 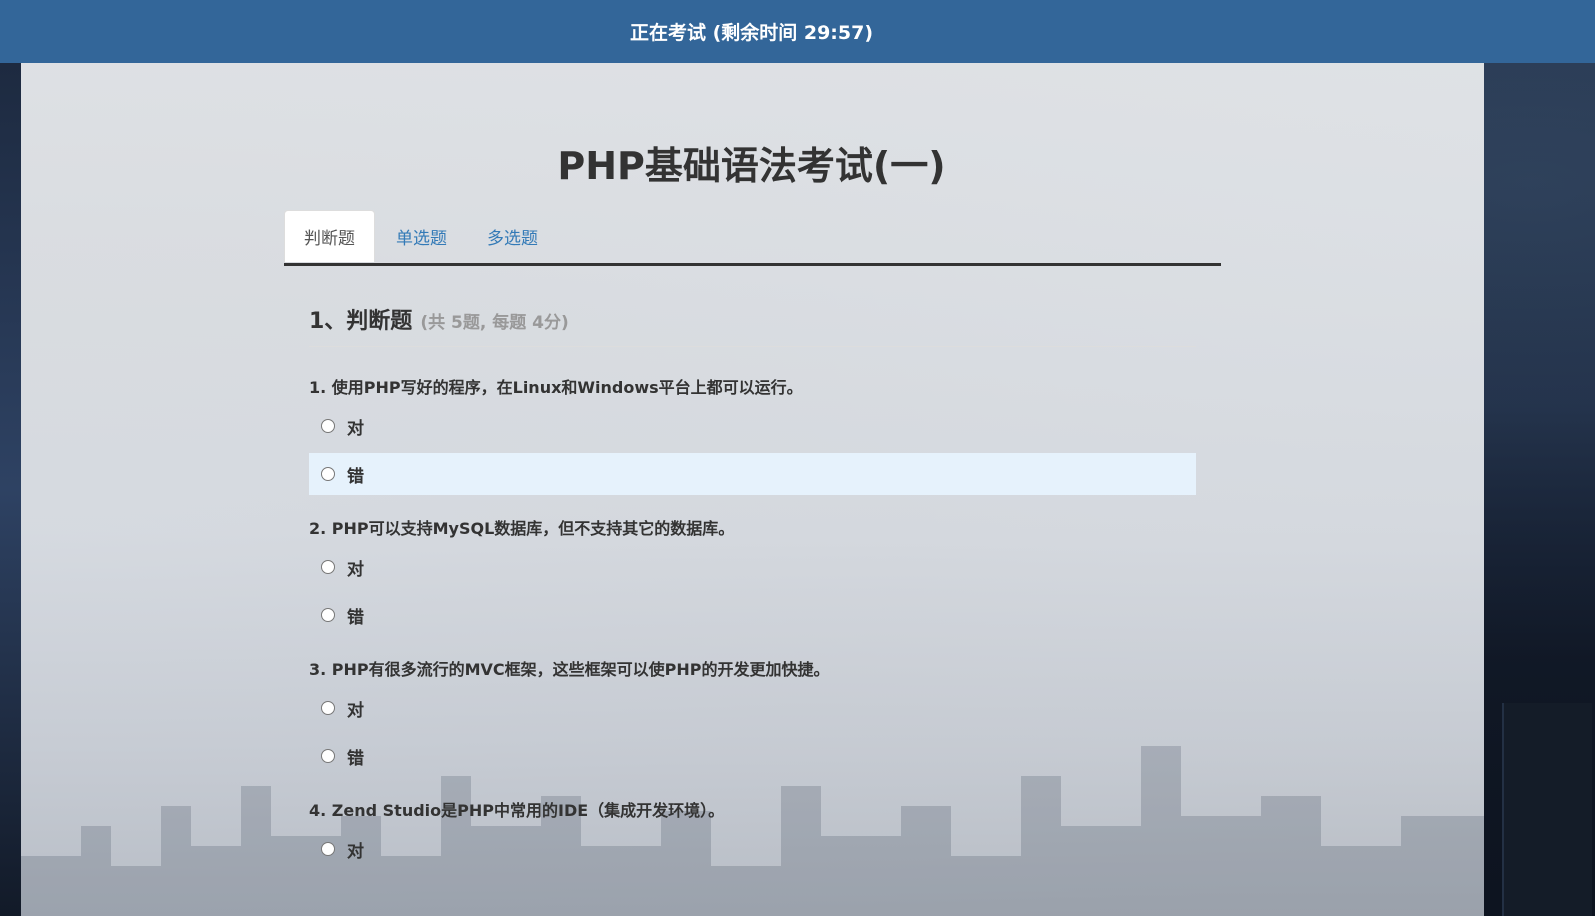 I want to click on tab-true-false: 判断题, so click(x=329, y=236).